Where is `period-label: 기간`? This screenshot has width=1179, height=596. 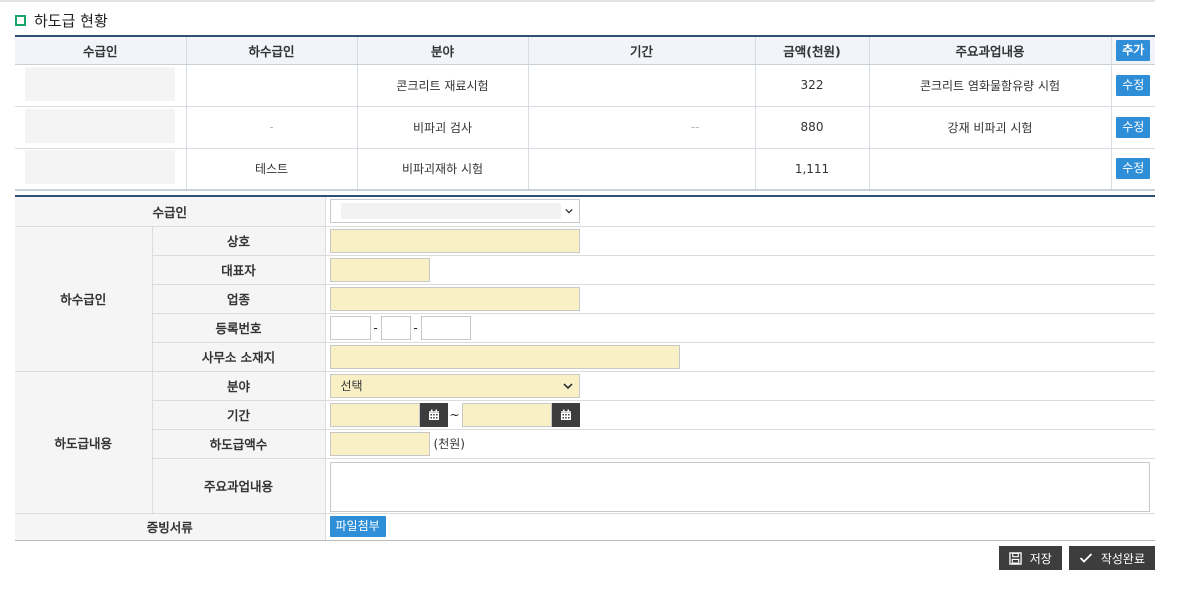 period-label: 기간 is located at coordinates (239, 415).